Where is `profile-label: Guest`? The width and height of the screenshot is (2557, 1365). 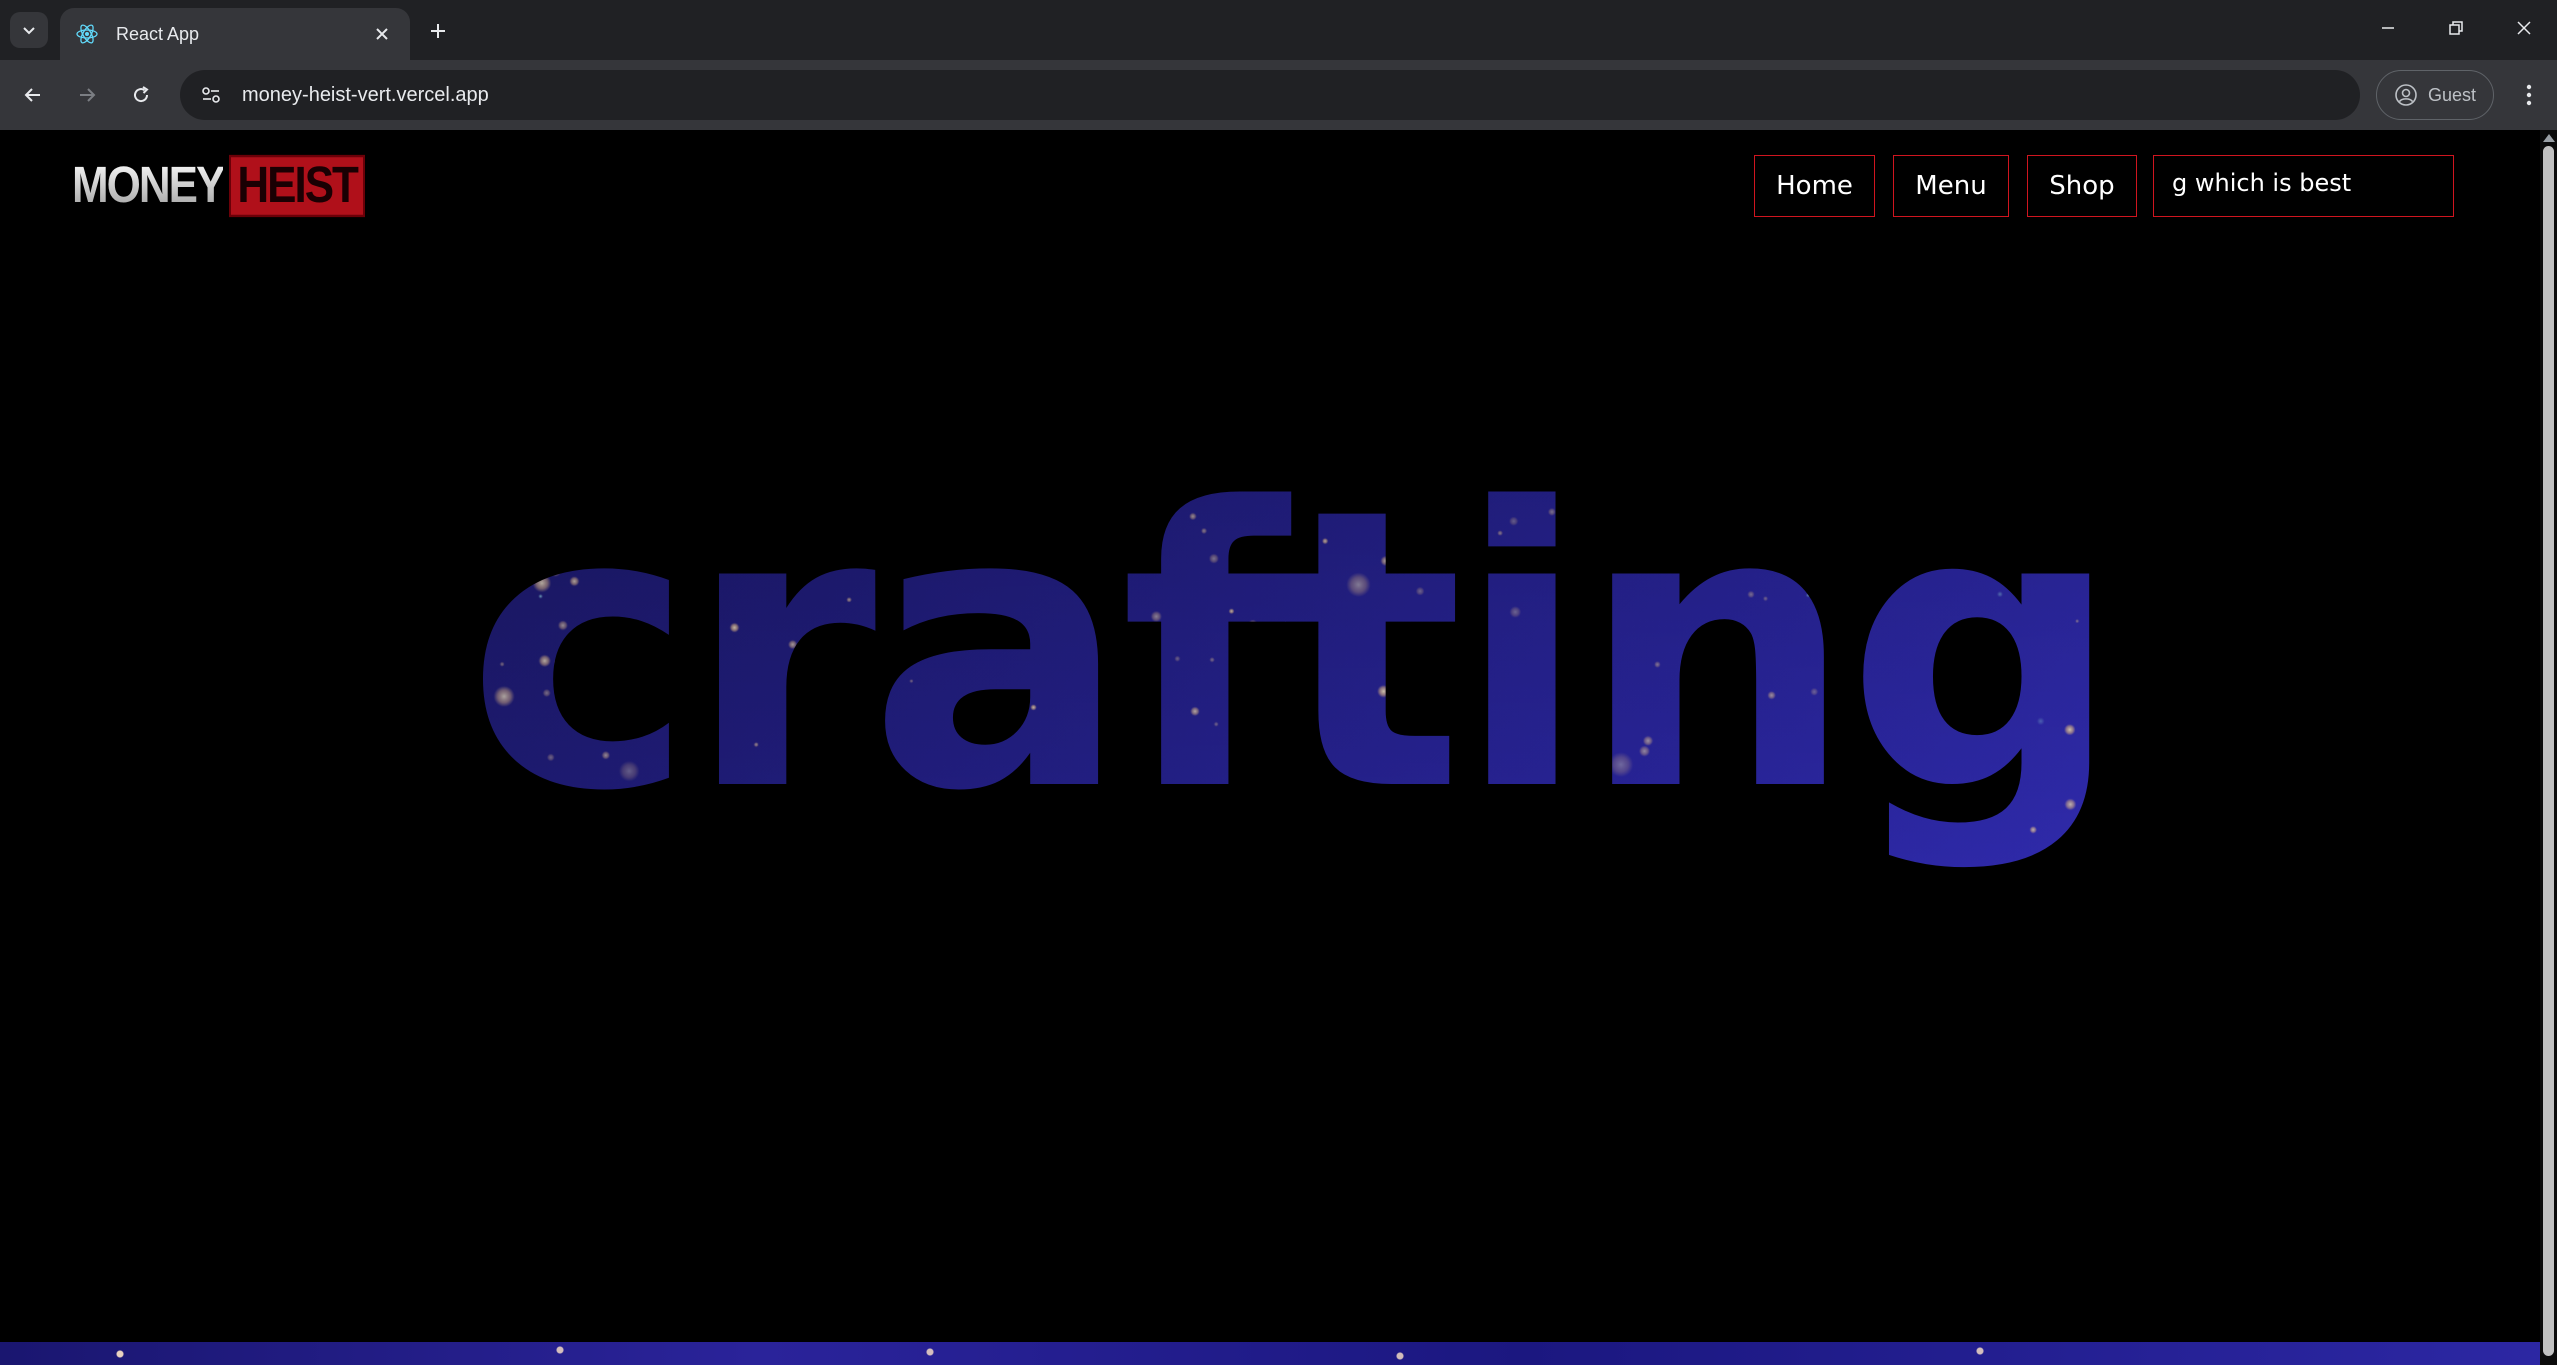 profile-label: Guest is located at coordinates (2452, 94).